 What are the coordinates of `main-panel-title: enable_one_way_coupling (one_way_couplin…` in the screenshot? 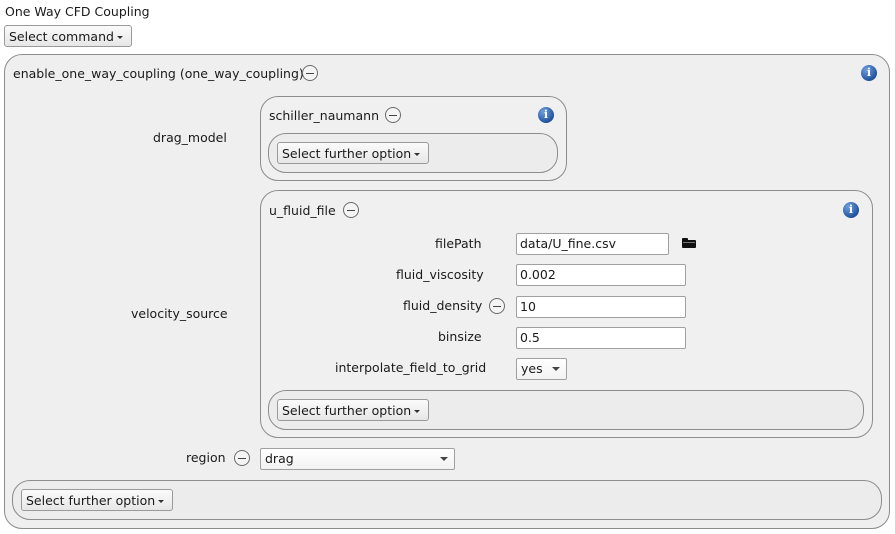 It's located at (158, 73).